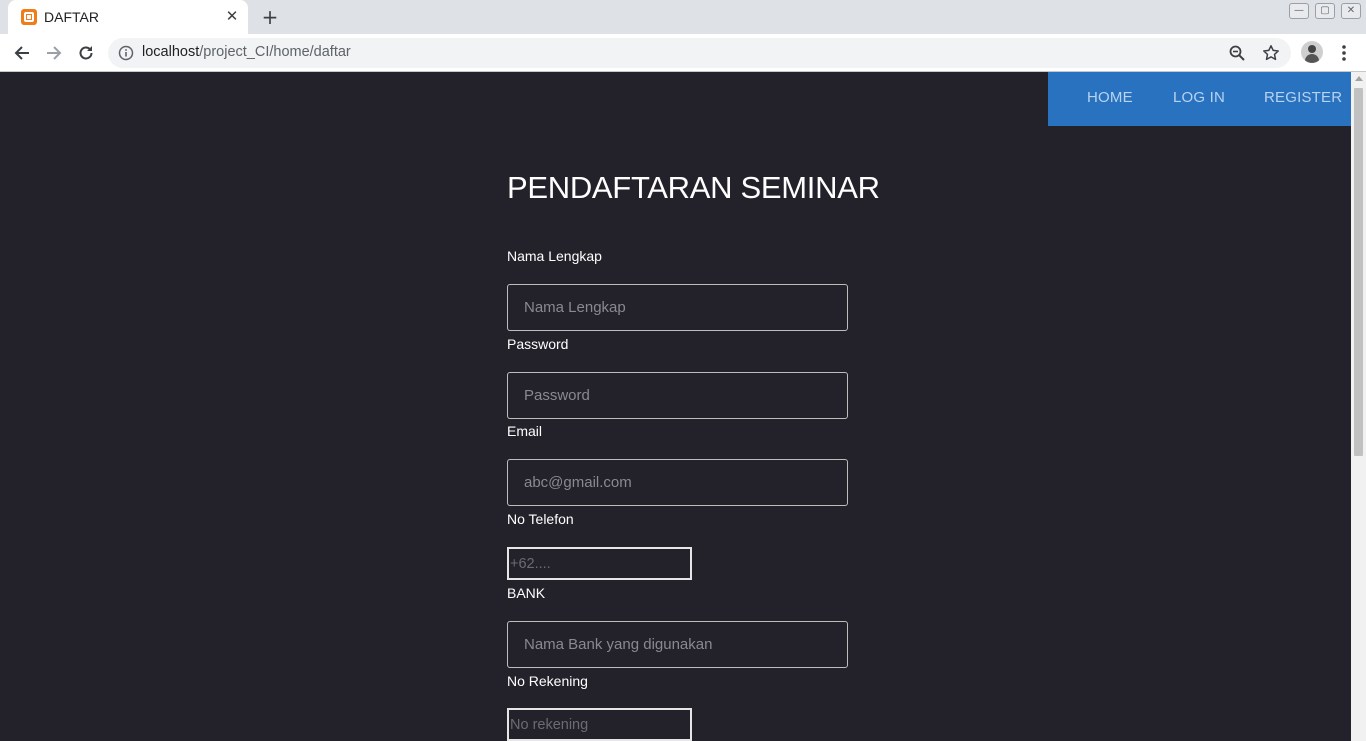 This screenshot has width=1366, height=741. Describe the element at coordinates (538, 344) in the screenshot. I see `label-password: Password` at that location.